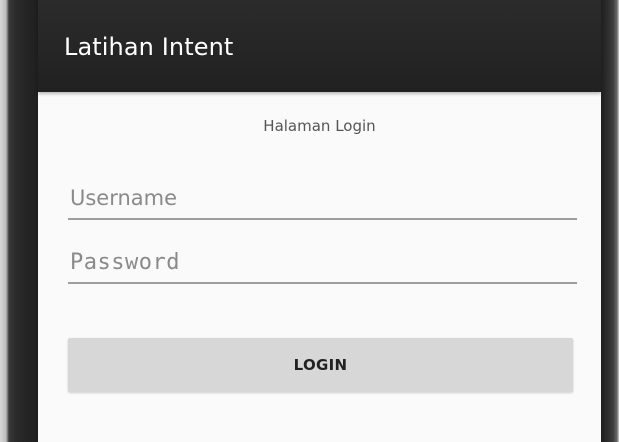 The width and height of the screenshot is (619, 442). What do you see at coordinates (149, 47) in the screenshot?
I see `app-title: Latihan Intent` at bounding box center [149, 47].